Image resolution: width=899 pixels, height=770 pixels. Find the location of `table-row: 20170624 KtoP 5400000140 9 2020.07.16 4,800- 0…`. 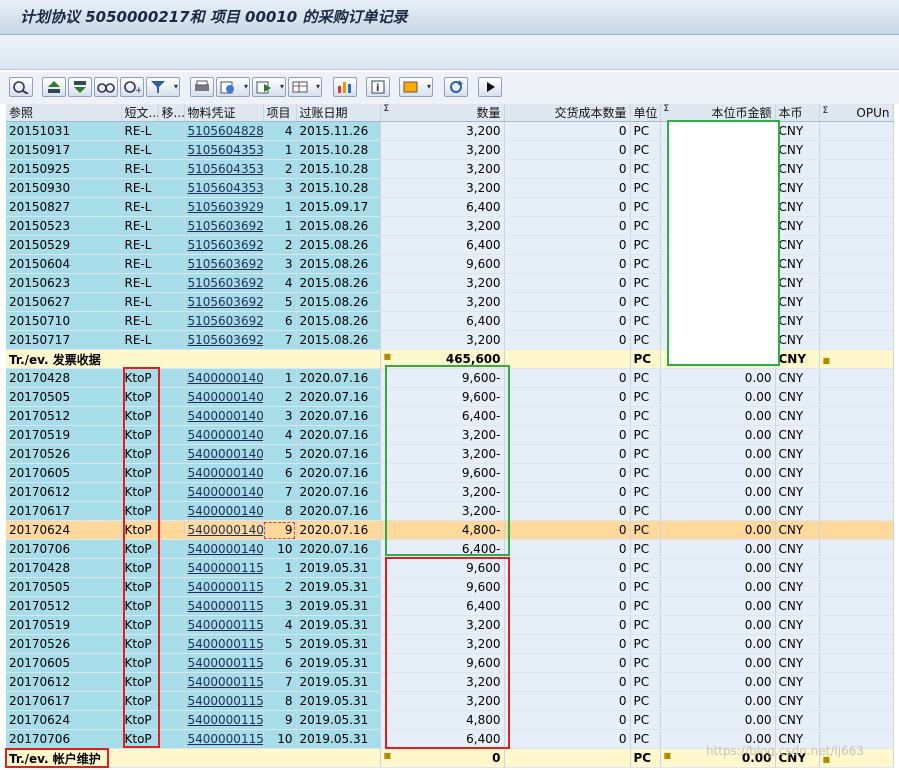

table-row: 20170624 KtoP 5400000140 9 2020.07.16 4,800- 0… is located at coordinates (450, 530).